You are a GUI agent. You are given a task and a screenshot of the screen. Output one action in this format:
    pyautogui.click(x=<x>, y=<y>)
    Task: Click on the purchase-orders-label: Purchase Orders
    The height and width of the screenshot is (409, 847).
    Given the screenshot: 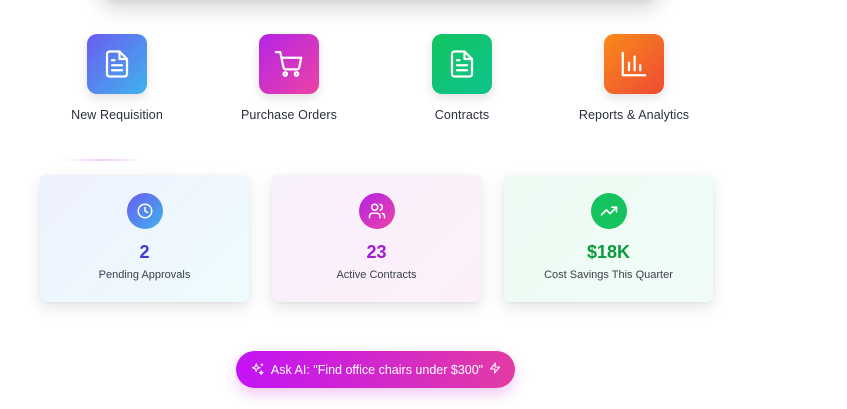 What is the action you would take?
    pyautogui.click(x=289, y=115)
    